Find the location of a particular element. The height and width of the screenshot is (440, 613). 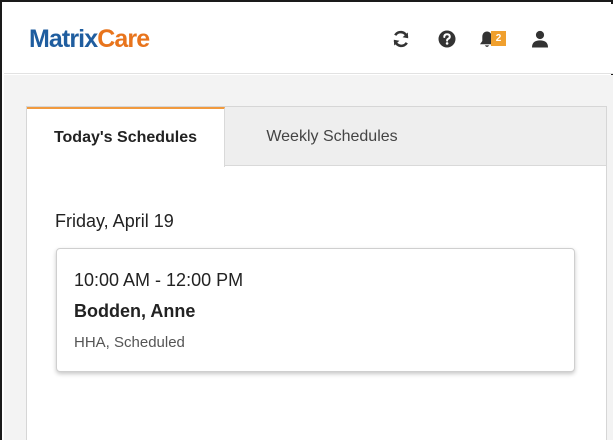

schedule-tabs: Today's Schedules Weekly Schedules is located at coordinates (316, 137).